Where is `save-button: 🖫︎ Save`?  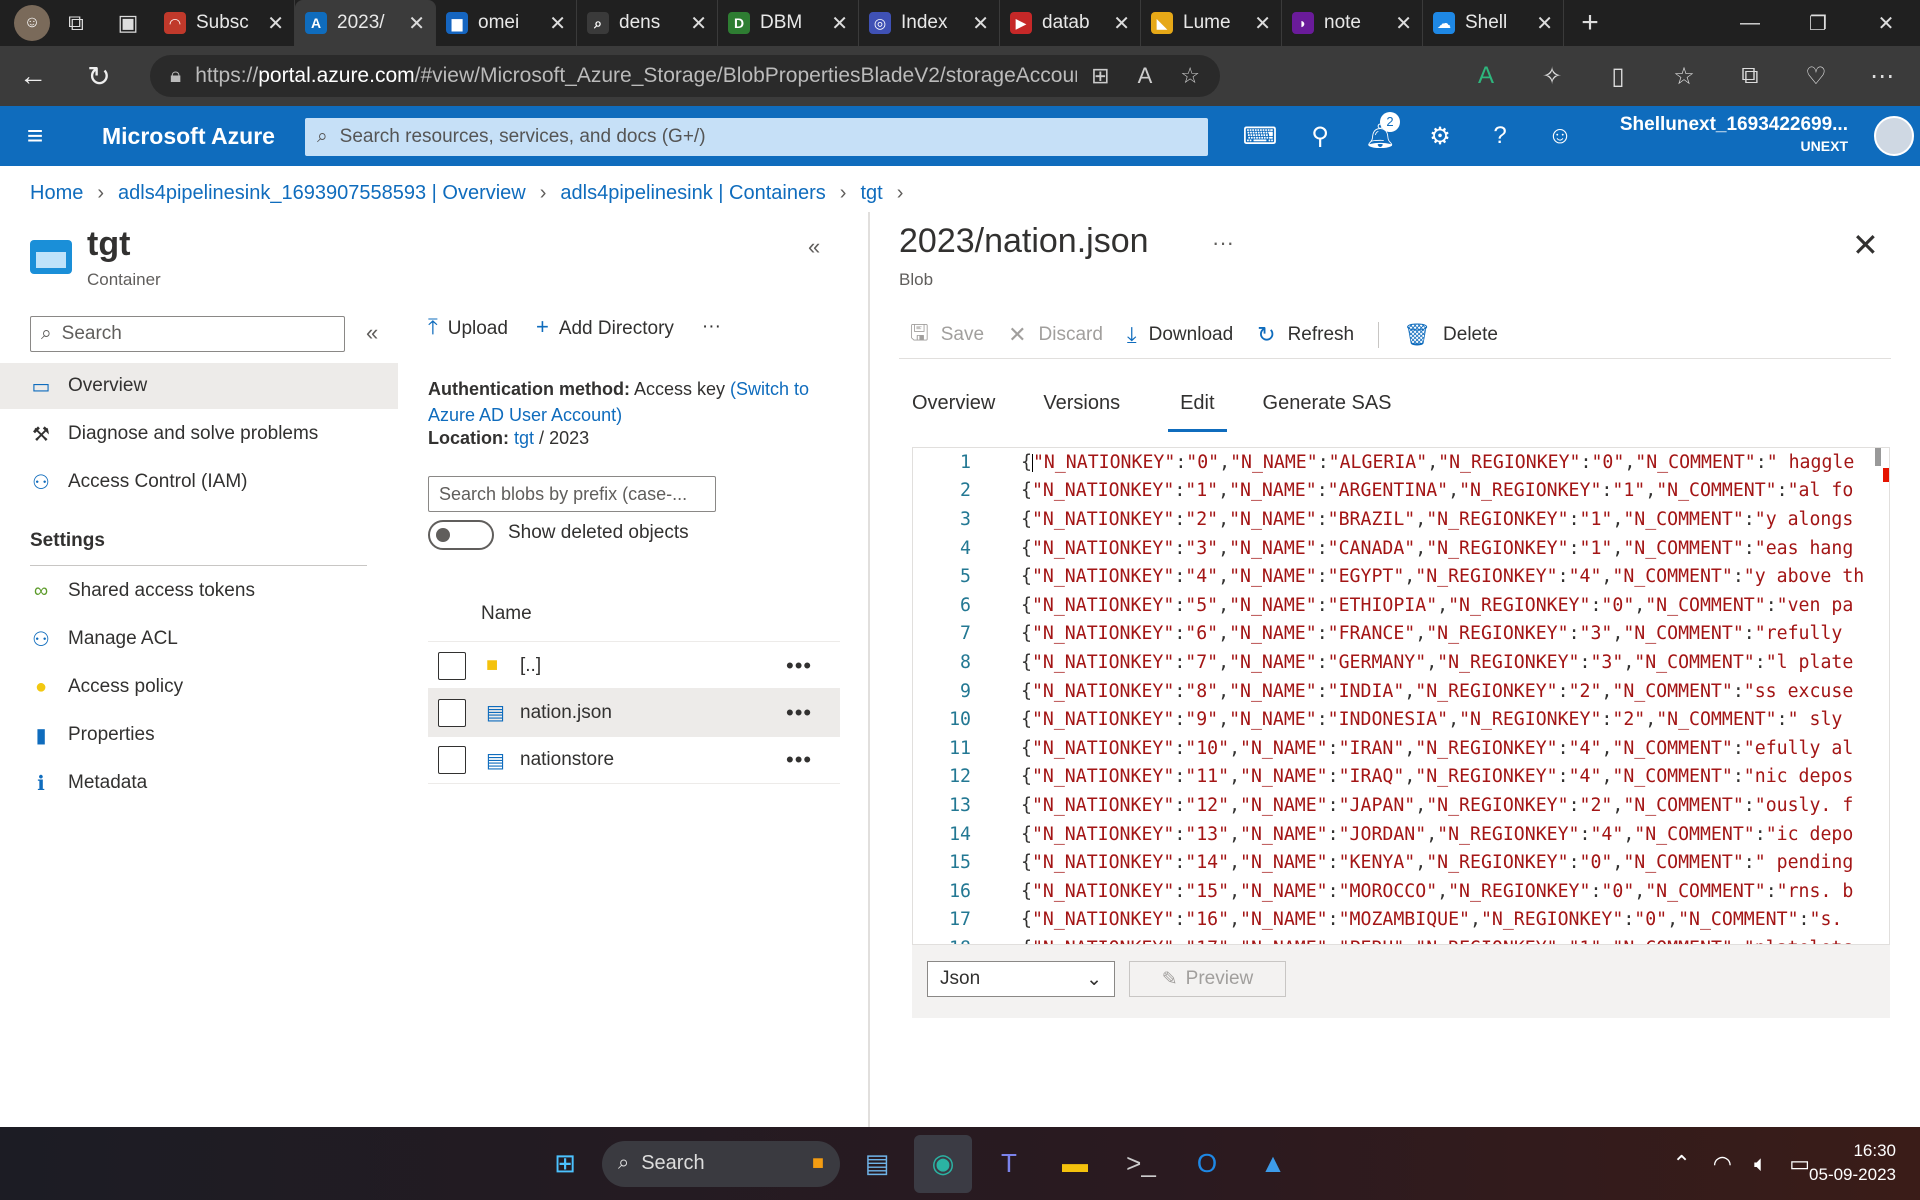 save-button: 🖫︎ Save is located at coordinates (947, 335).